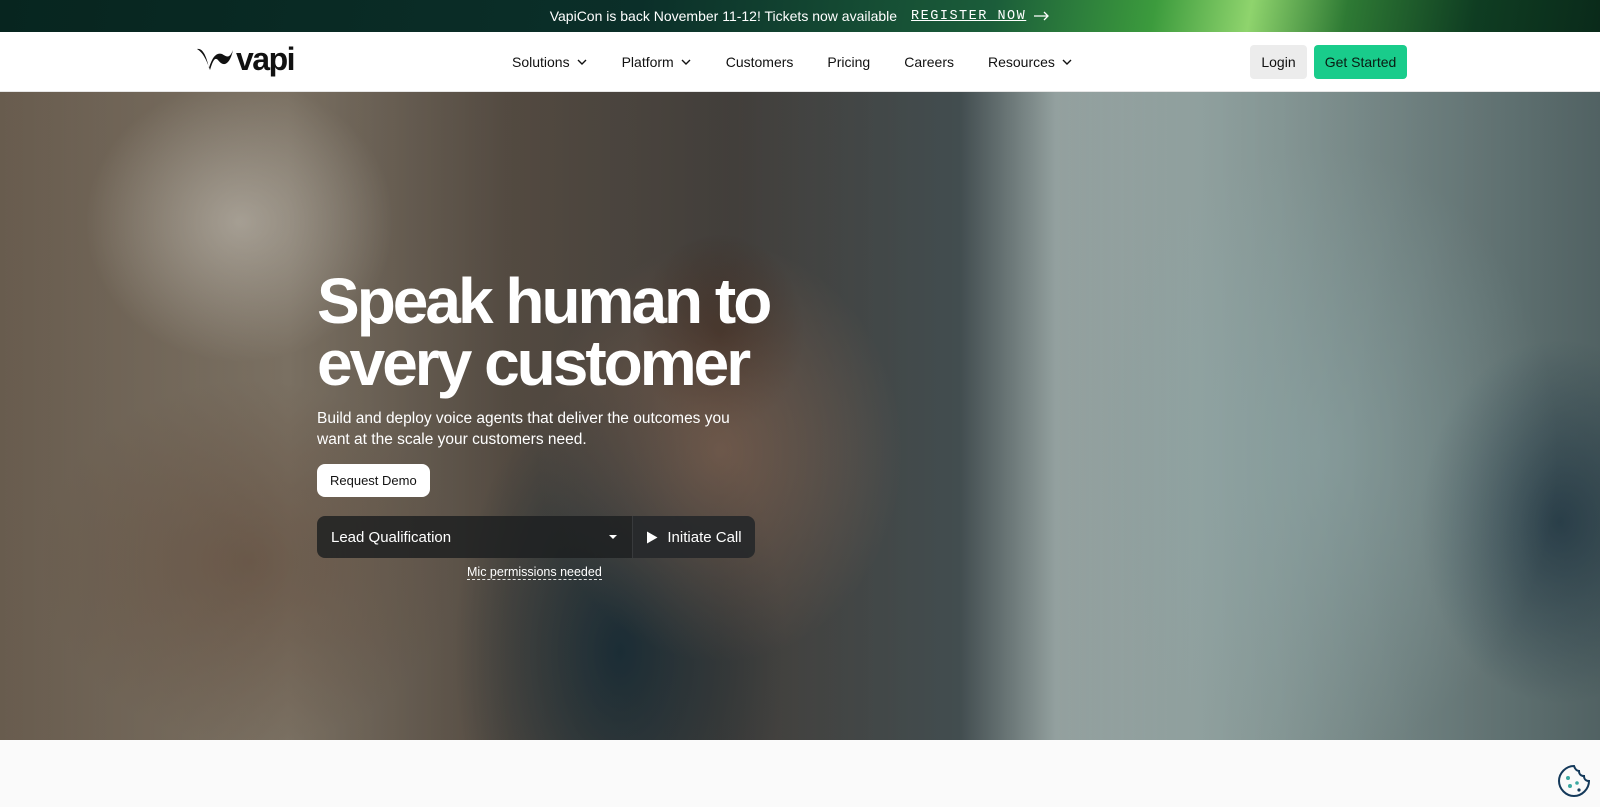  What do you see at coordinates (541, 62) in the screenshot?
I see `nav-solutions-label: Solutions` at bounding box center [541, 62].